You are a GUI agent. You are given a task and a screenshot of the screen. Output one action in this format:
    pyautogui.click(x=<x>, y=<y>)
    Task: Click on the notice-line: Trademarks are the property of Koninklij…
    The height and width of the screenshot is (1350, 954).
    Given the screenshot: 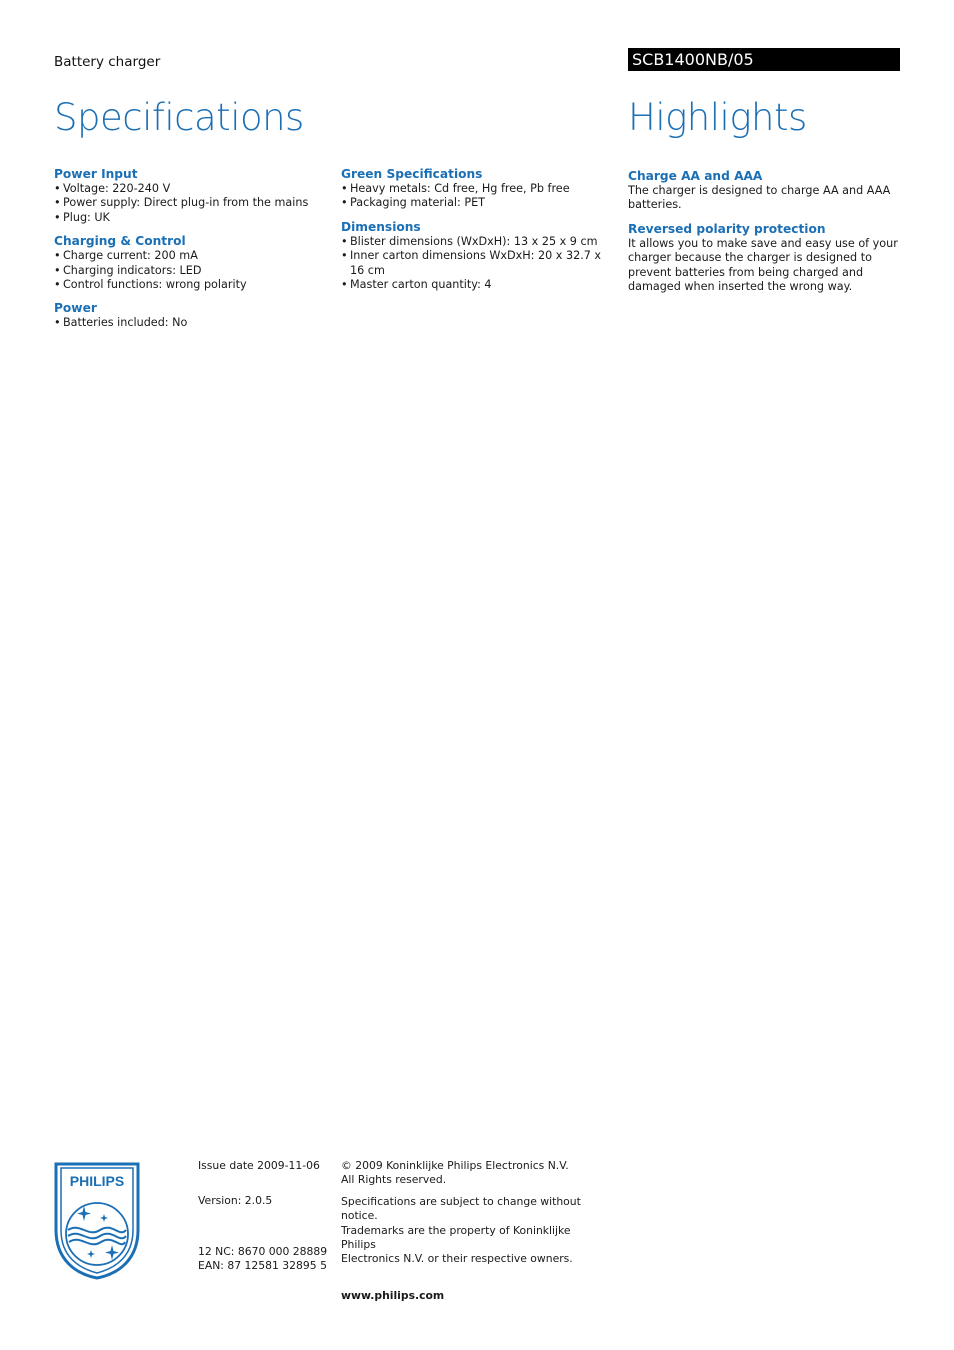 What is the action you would take?
    pyautogui.click(x=456, y=1237)
    